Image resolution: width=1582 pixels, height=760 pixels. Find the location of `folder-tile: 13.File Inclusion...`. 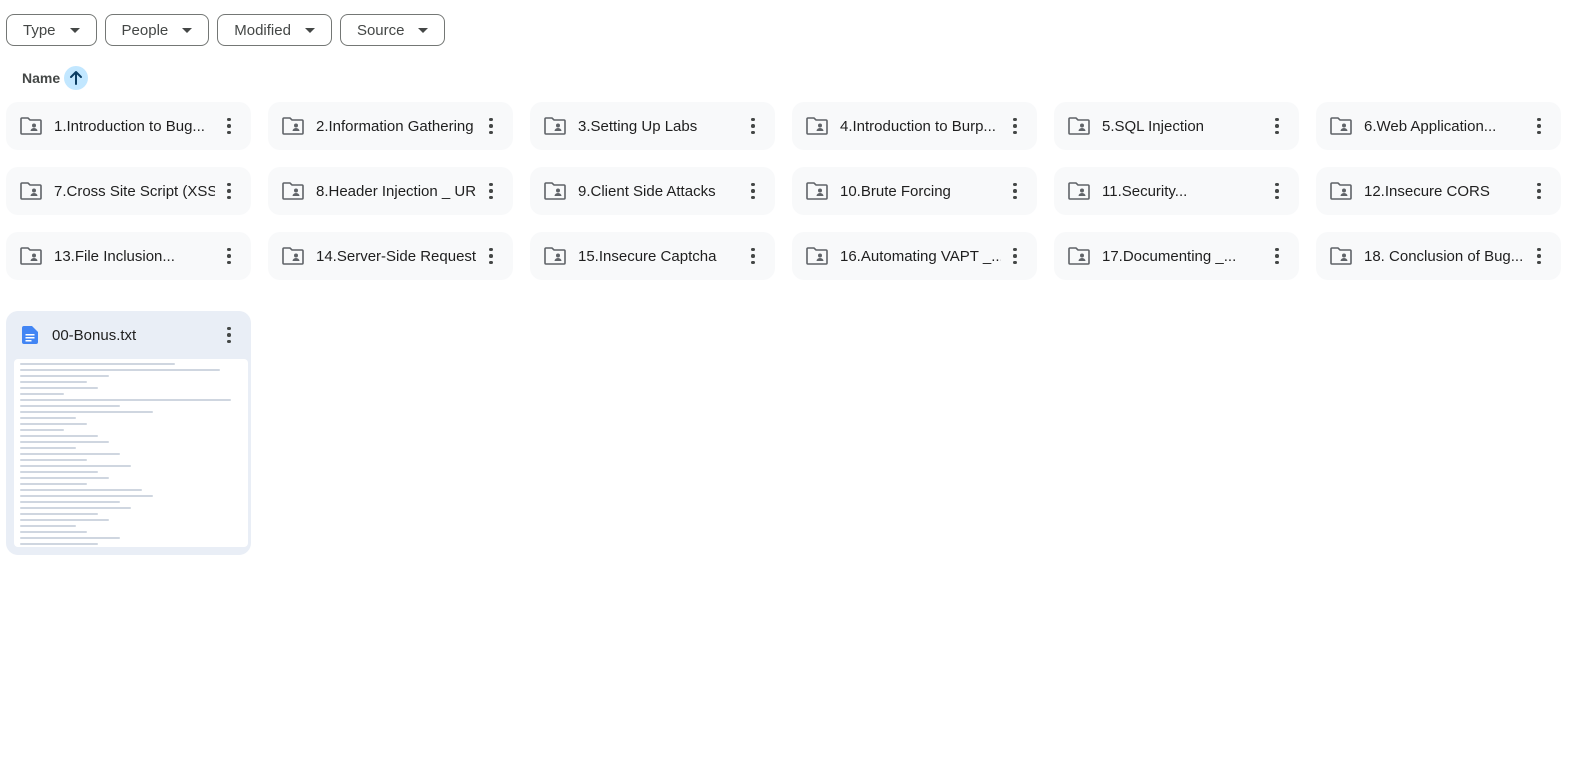

folder-tile: 13.File Inclusion... is located at coordinates (128, 256).